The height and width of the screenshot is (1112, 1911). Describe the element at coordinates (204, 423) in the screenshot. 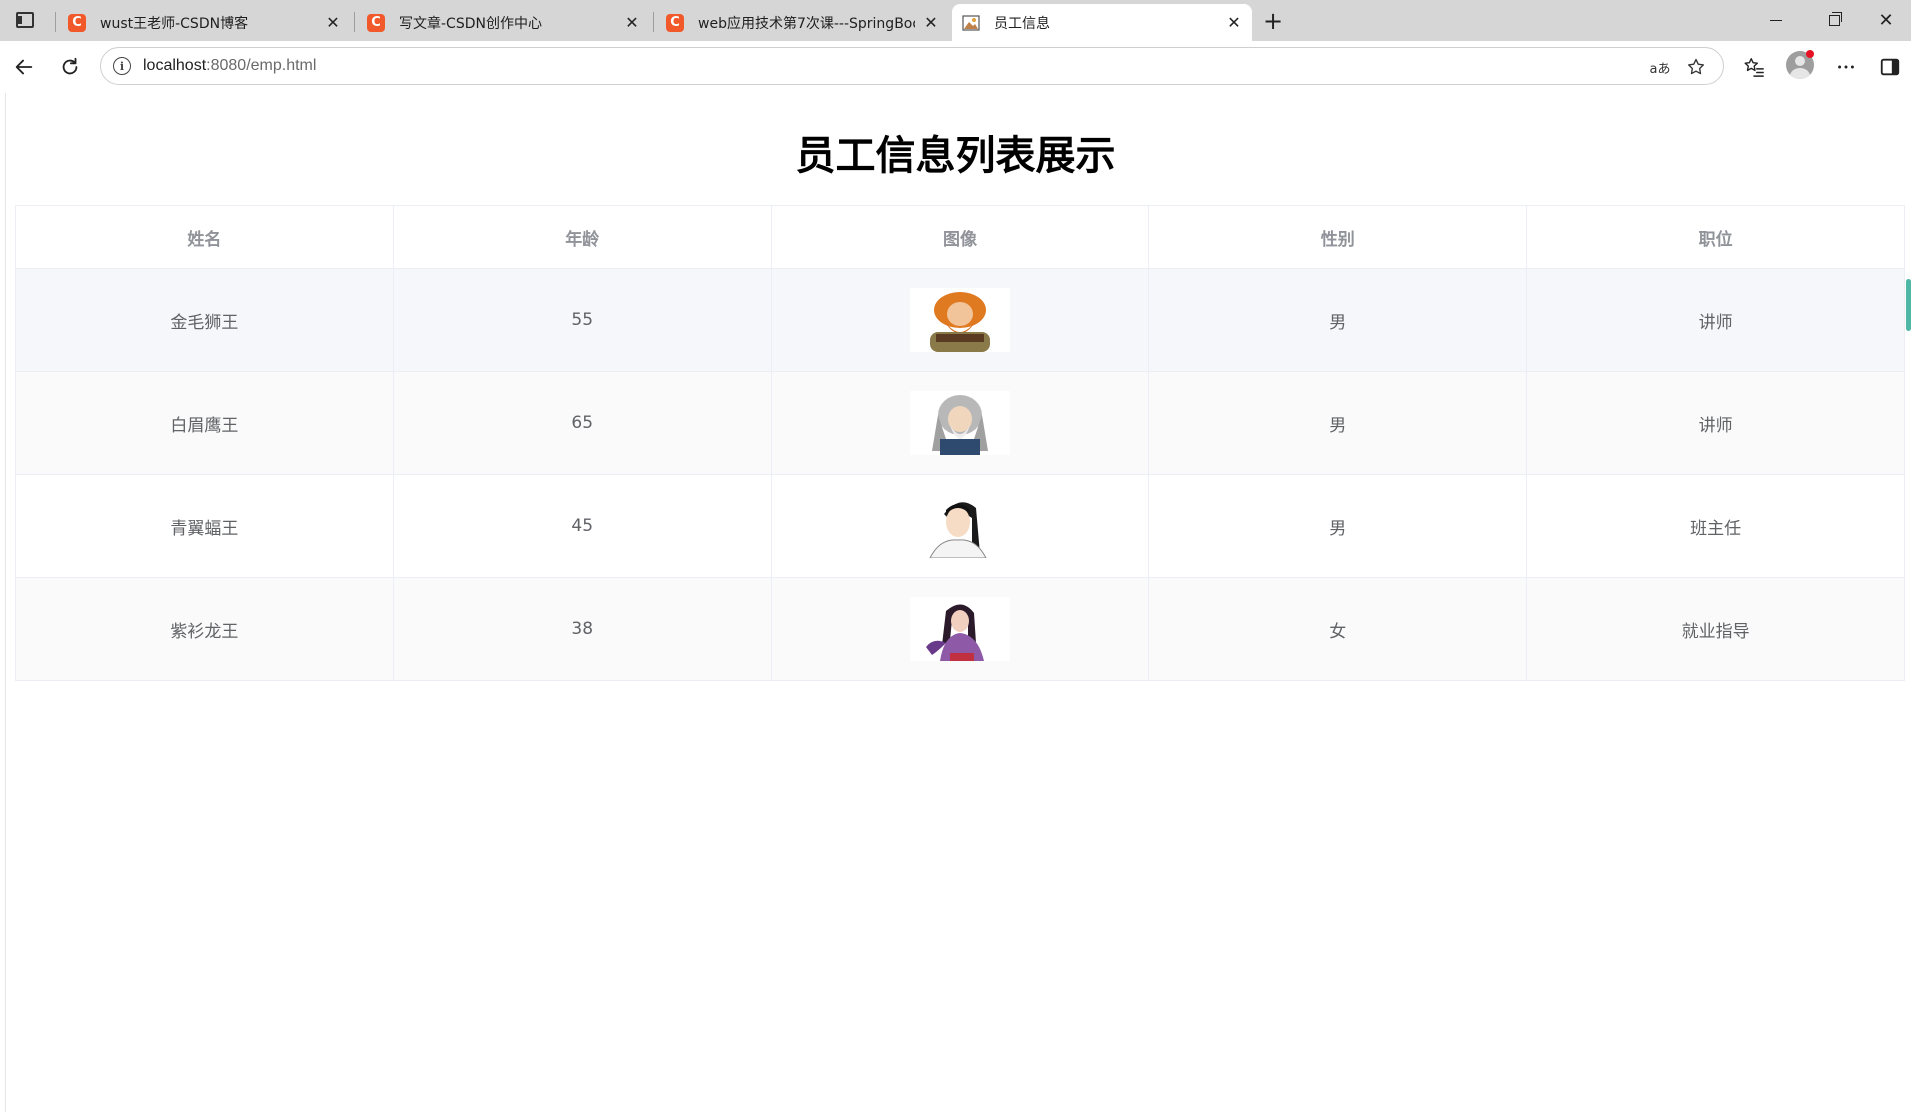

I see `cell-name: 白眉鹰王` at that location.